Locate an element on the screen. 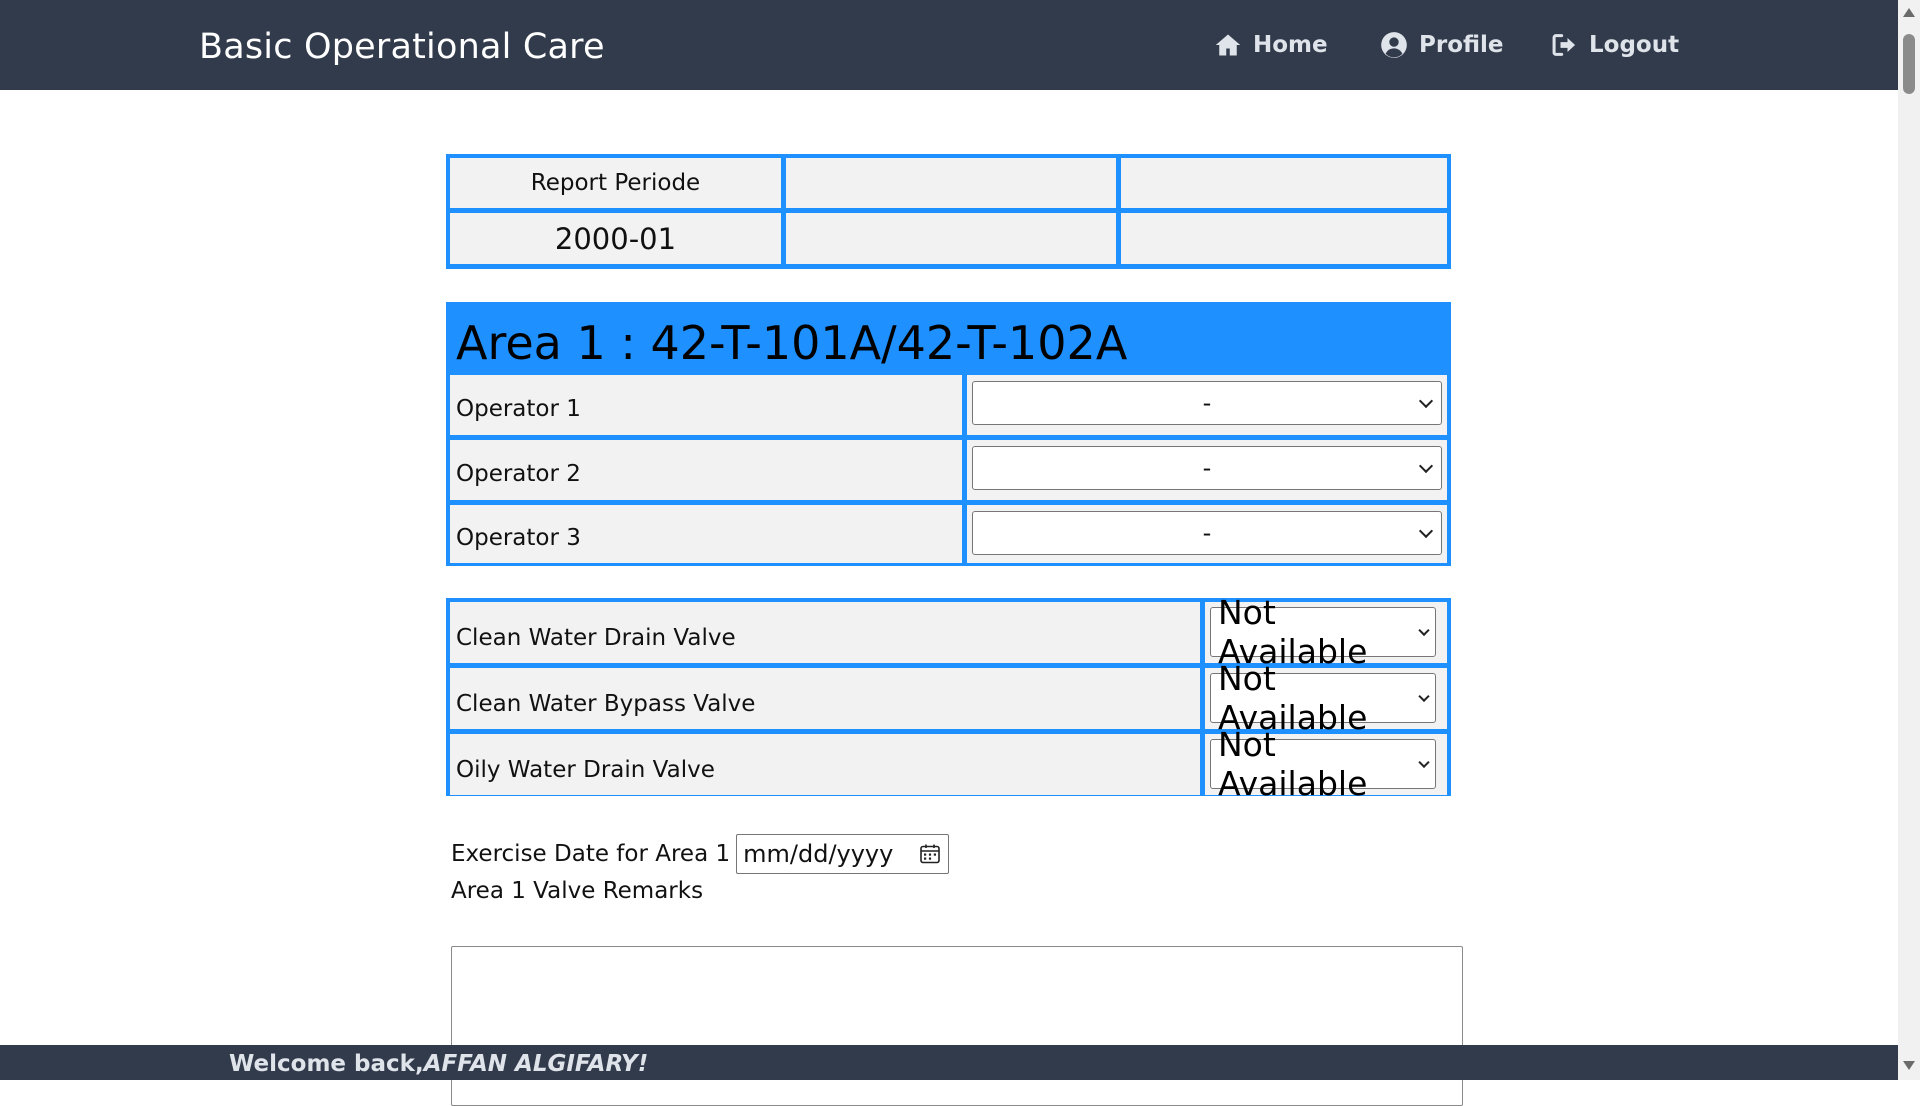 The height and width of the screenshot is (1106, 1920). welcome-message: Welcome back,AFFAN ALGIFARY! is located at coordinates (438, 1062).